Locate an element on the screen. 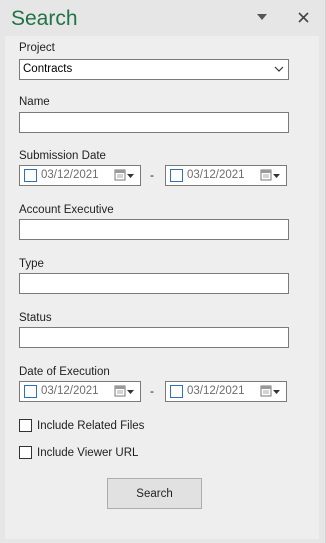  include-related-files-checkbox is located at coordinates (25, 425).